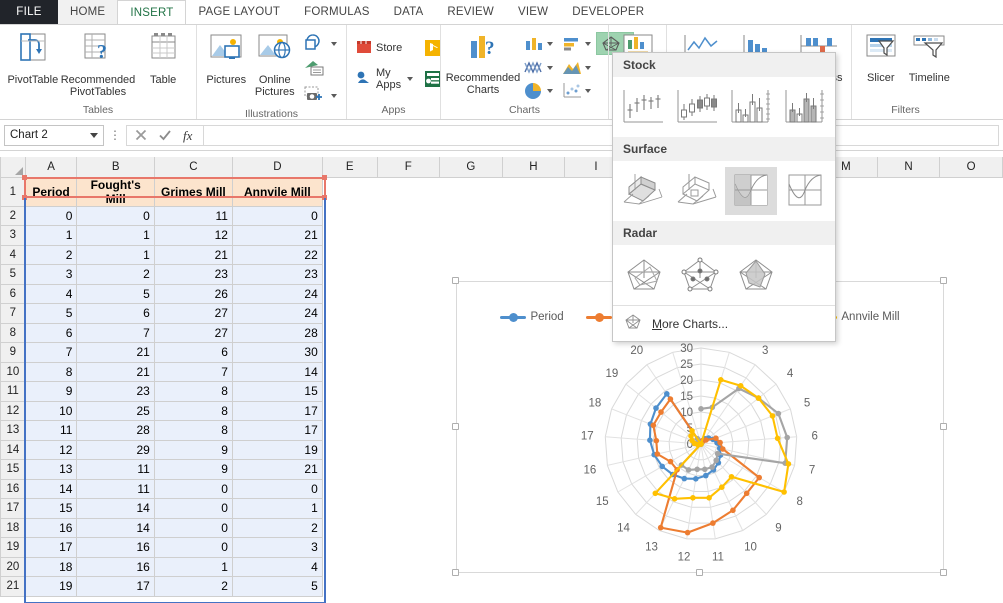 The image size is (1003, 603). Describe the element at coordinates (33, 57) in the screenshot. I see `pivottable-button: PivotTable` at that location.